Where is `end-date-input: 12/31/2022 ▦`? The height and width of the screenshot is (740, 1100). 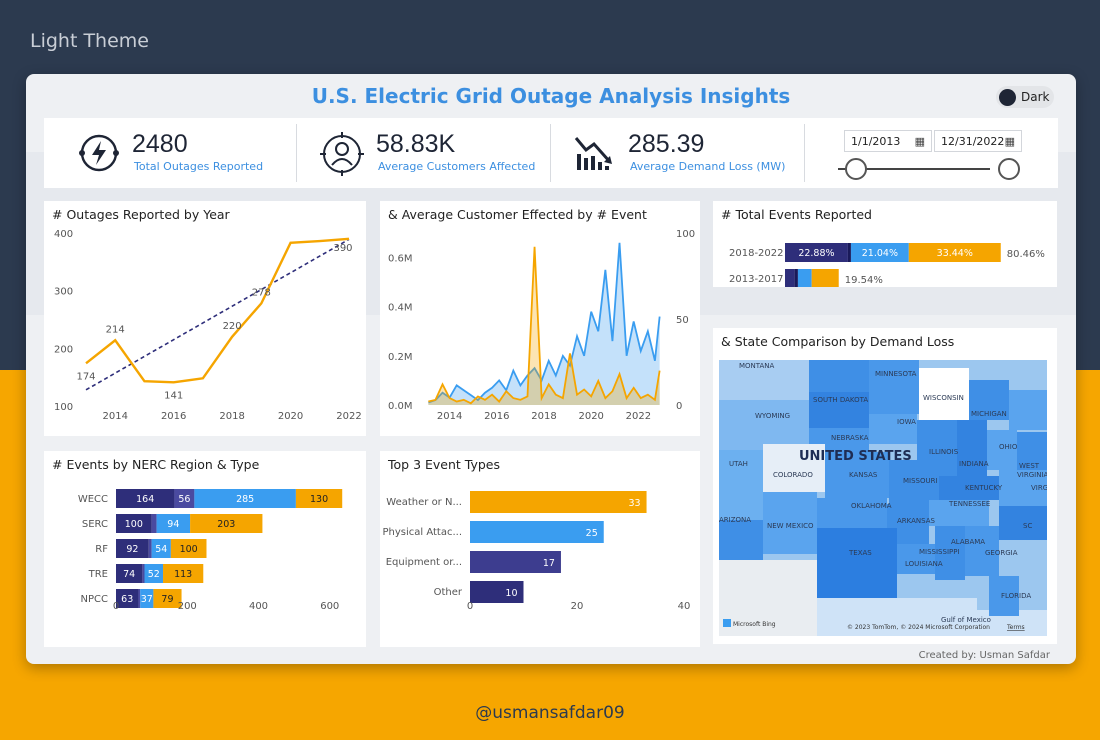 end-date-input: 12/31/2022 ▦ is located at coordinates (978, 141).